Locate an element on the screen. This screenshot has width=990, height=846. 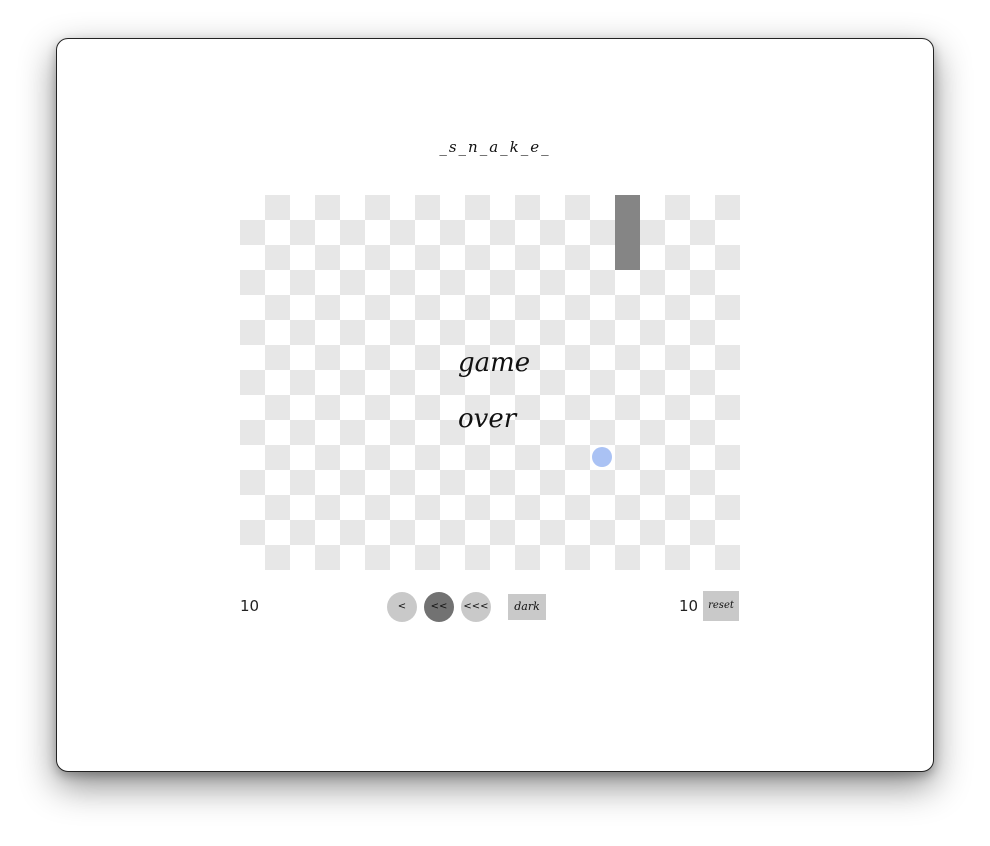
speed-slow-button: < is located at coordinates (402, 607).